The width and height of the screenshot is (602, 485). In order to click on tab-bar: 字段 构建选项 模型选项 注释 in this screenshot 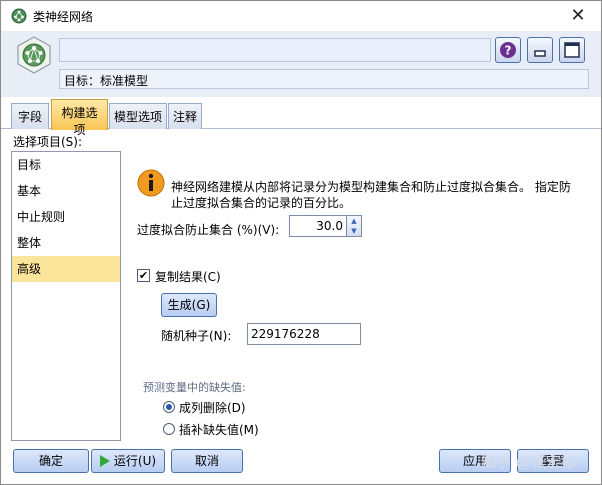, I will do `click(301, 117)`.